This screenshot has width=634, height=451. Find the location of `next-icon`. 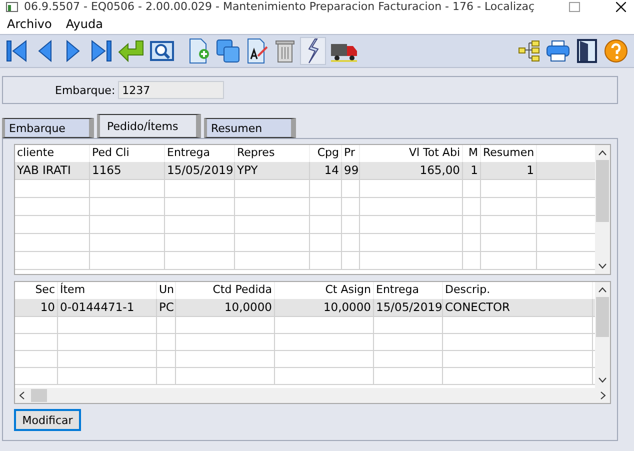

next-icon is located at coordinates (73, 51).